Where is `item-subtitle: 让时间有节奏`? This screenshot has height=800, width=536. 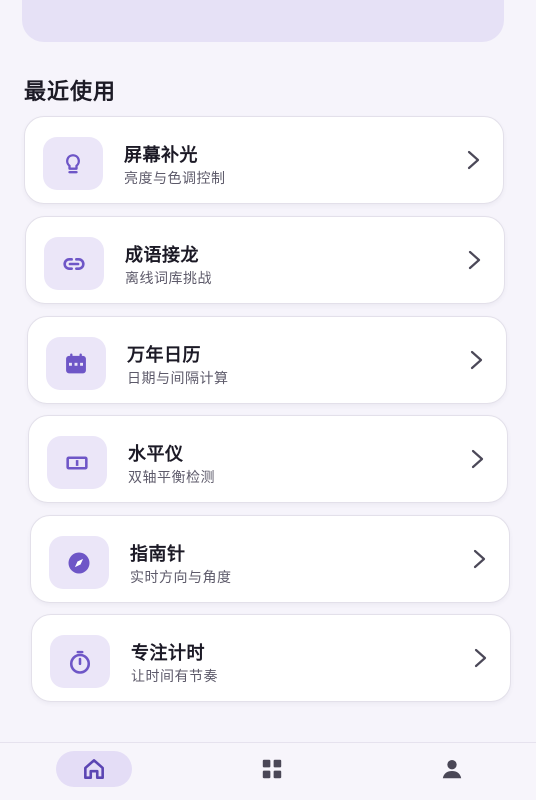 item-subtitle: 让时间有节奏 is located at coordinates (174, 677).